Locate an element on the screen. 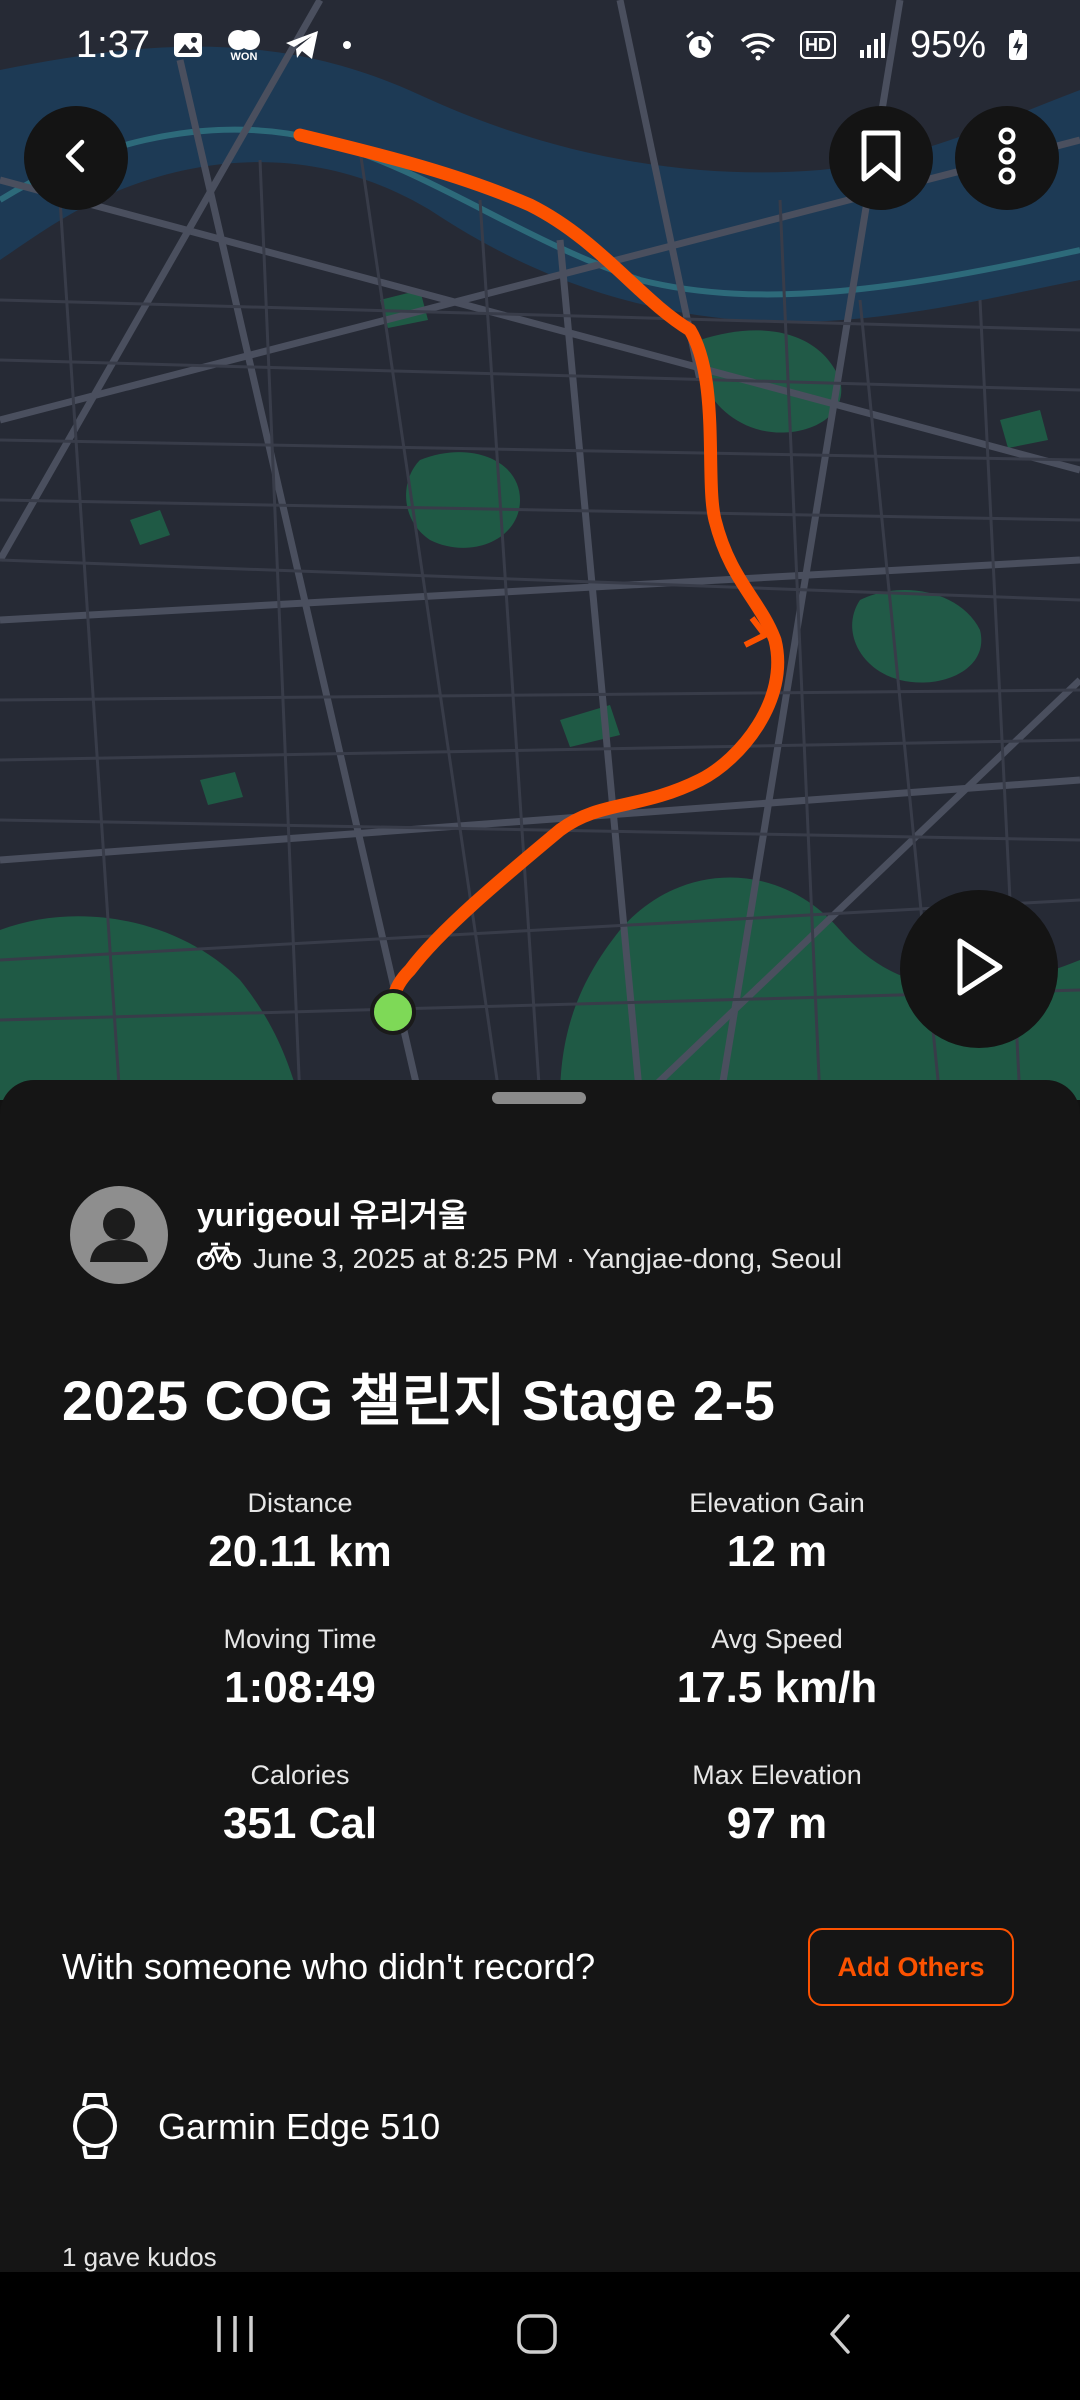 The height and width of the screenshot is (2400, 1080). back-icon is located at coordinates (76, 158).